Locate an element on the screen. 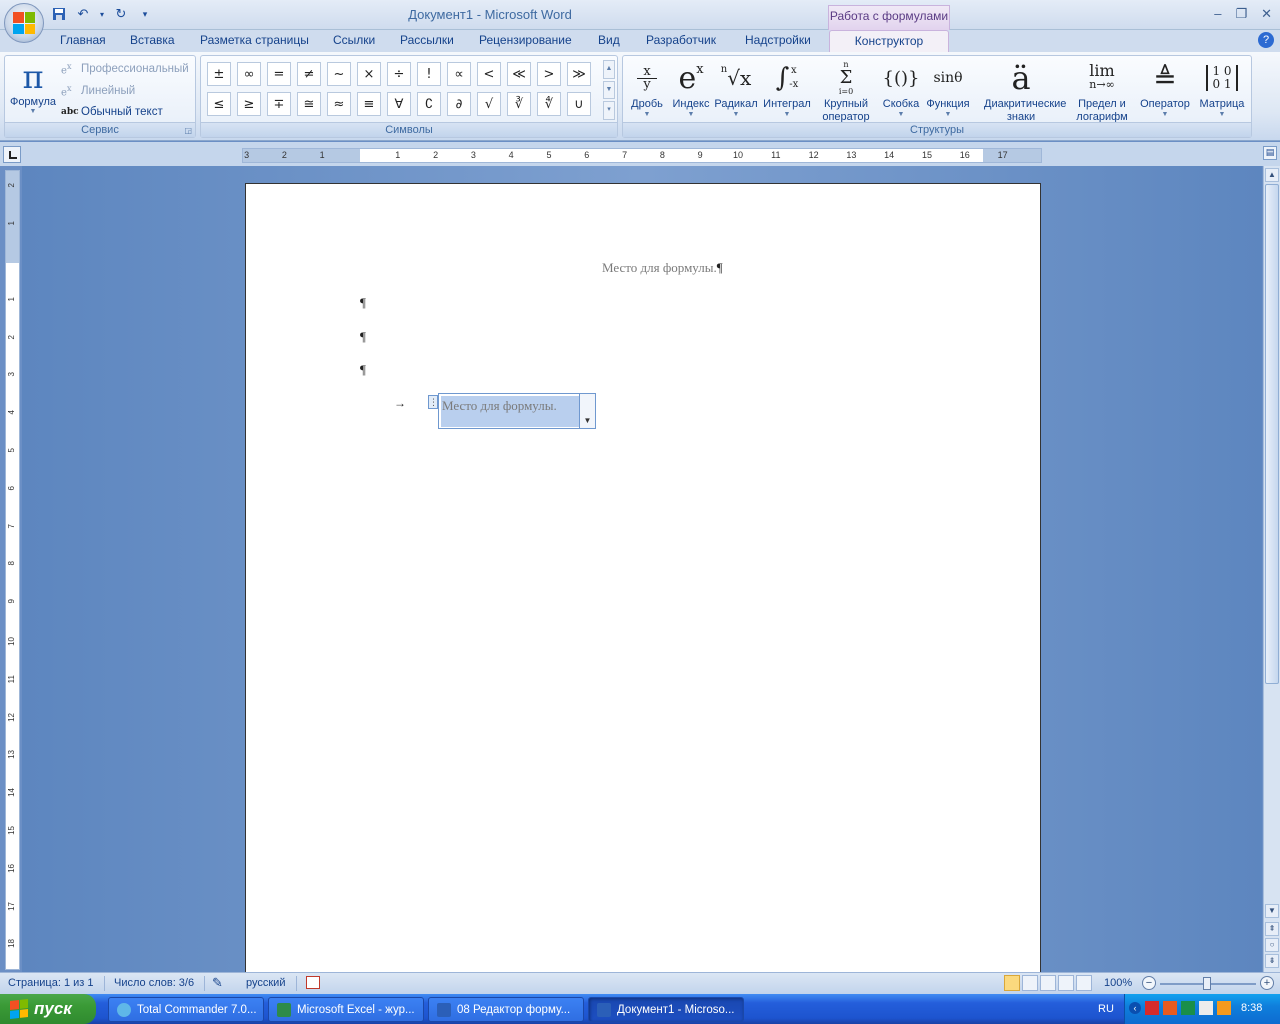 Image resolution: width=1280 pixels, height=1024 pixels. language-indicator: русский is located at coordinates (265, 983).